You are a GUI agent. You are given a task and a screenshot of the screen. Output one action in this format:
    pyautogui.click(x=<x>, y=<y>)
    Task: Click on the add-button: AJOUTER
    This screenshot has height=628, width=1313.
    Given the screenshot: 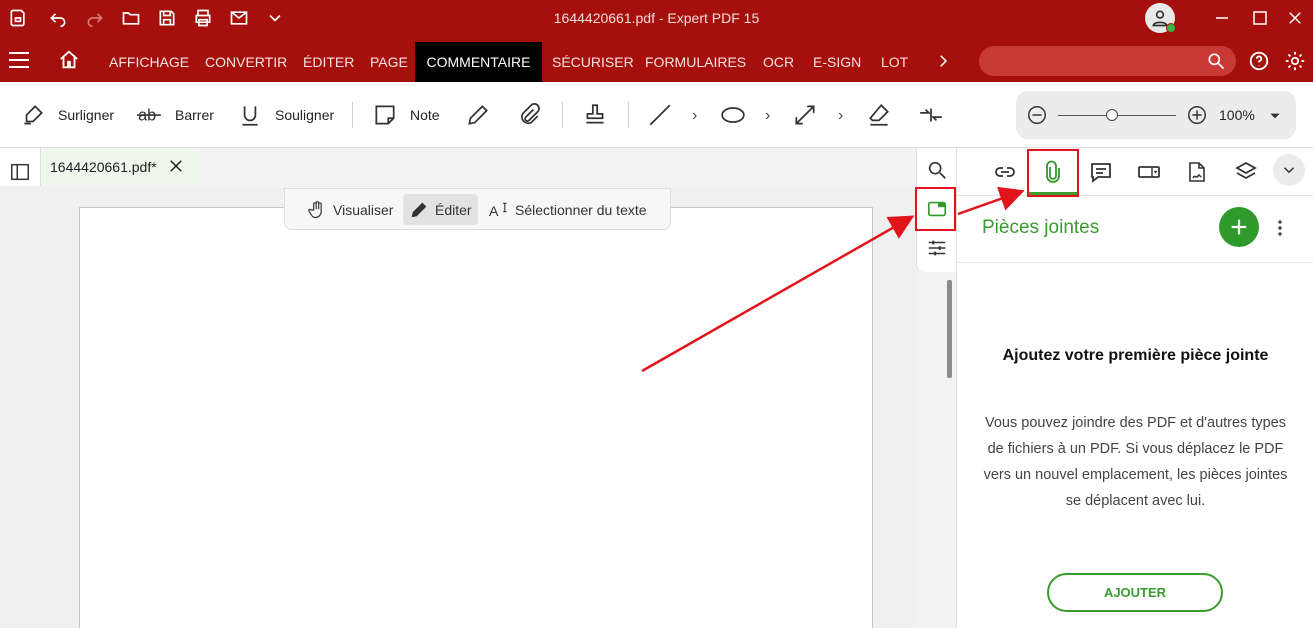 What is the action you would take?
    pyautogui.click(x=1135, y=592)
    